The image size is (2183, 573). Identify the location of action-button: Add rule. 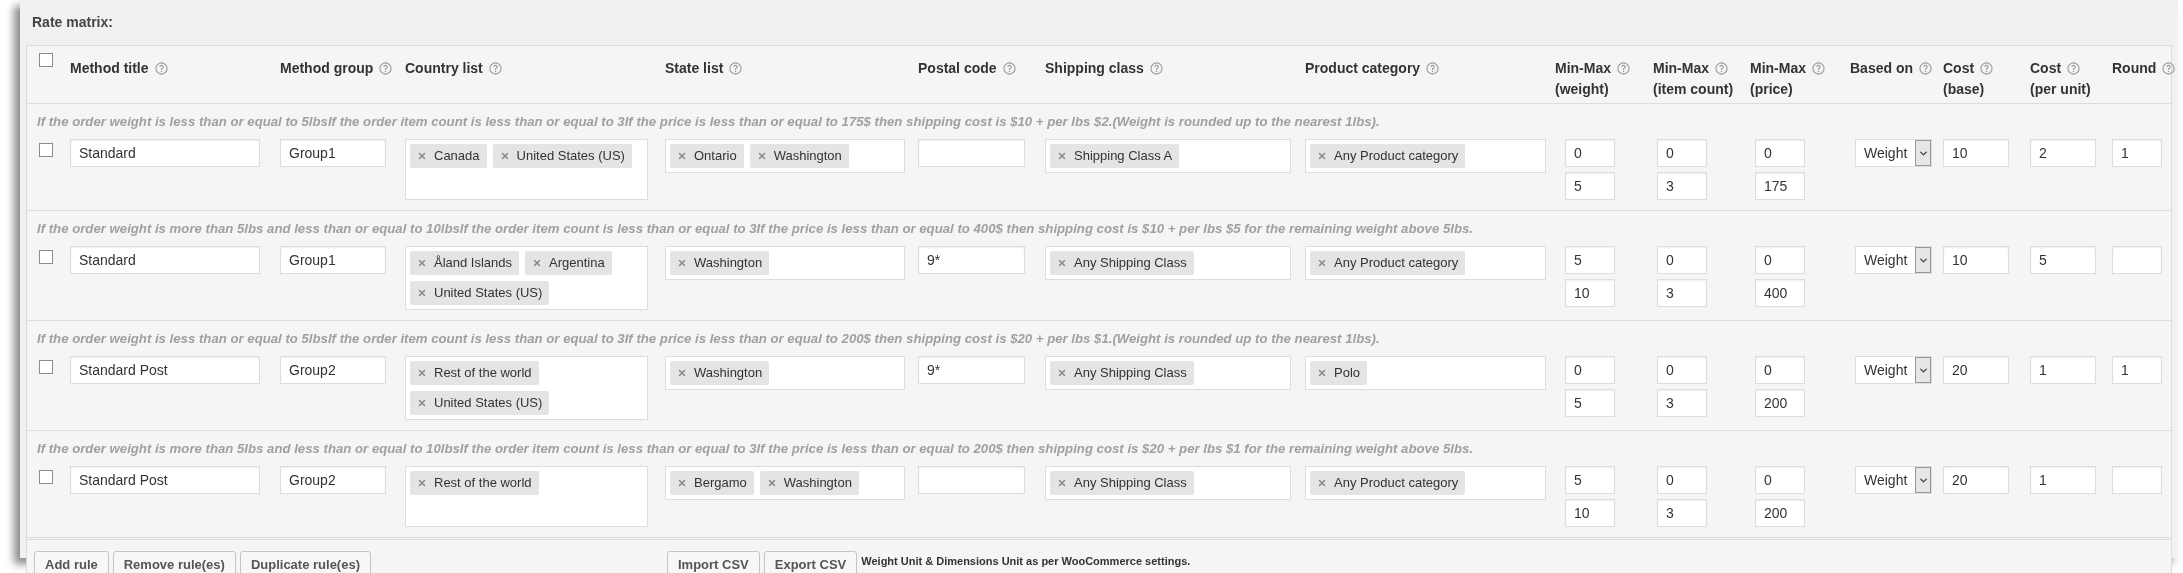
(71, 561).